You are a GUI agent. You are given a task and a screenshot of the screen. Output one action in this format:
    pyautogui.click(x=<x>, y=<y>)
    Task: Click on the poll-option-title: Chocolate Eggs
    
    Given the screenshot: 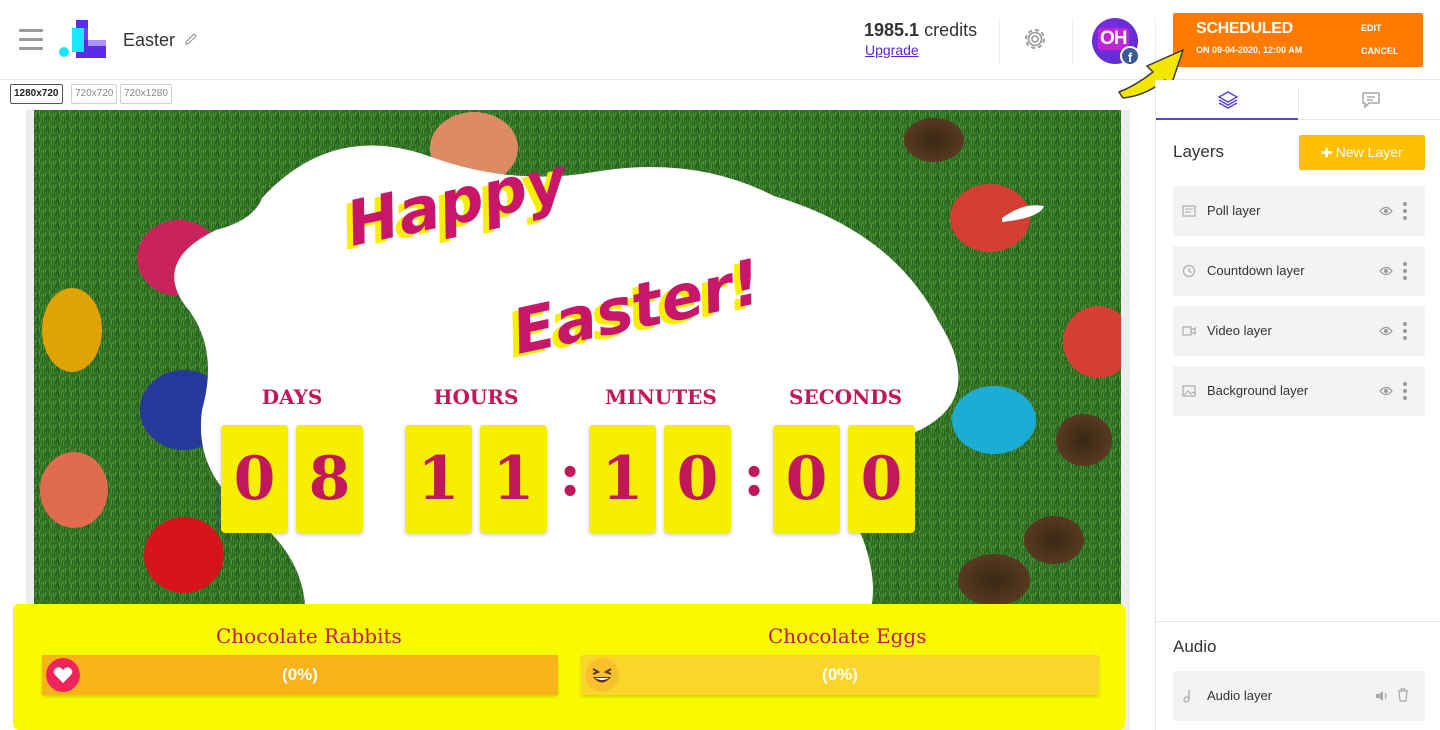 What is the action you would take?
    pyautogui.click(x=847, y=636)
    